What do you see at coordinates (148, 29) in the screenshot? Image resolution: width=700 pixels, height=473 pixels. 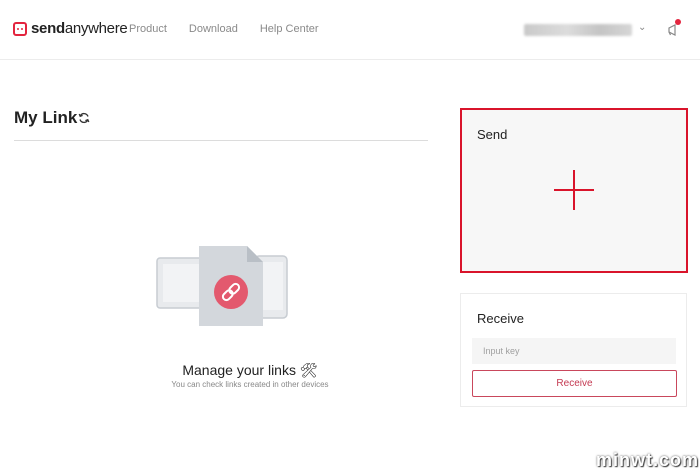 I see `nav-product: Product` at bounding box center [148, 29].